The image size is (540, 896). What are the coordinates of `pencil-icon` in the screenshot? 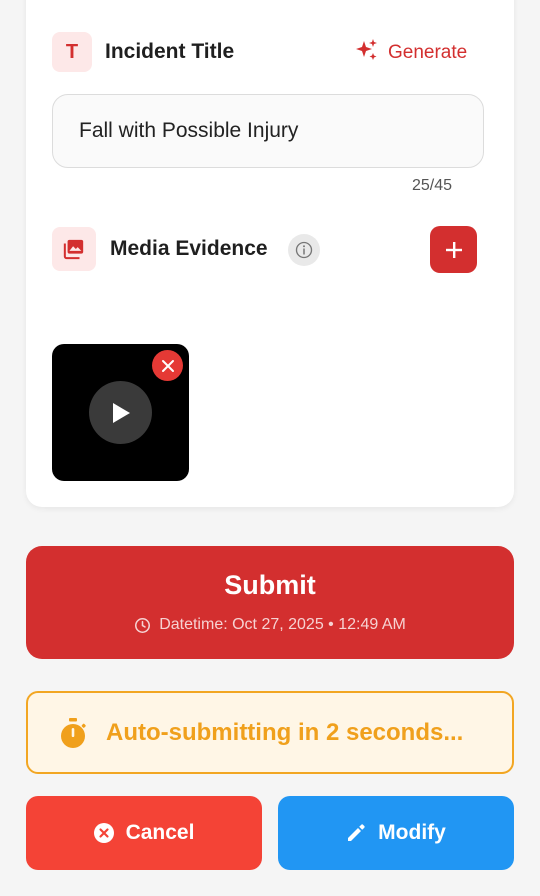 It's located at (356, 832).